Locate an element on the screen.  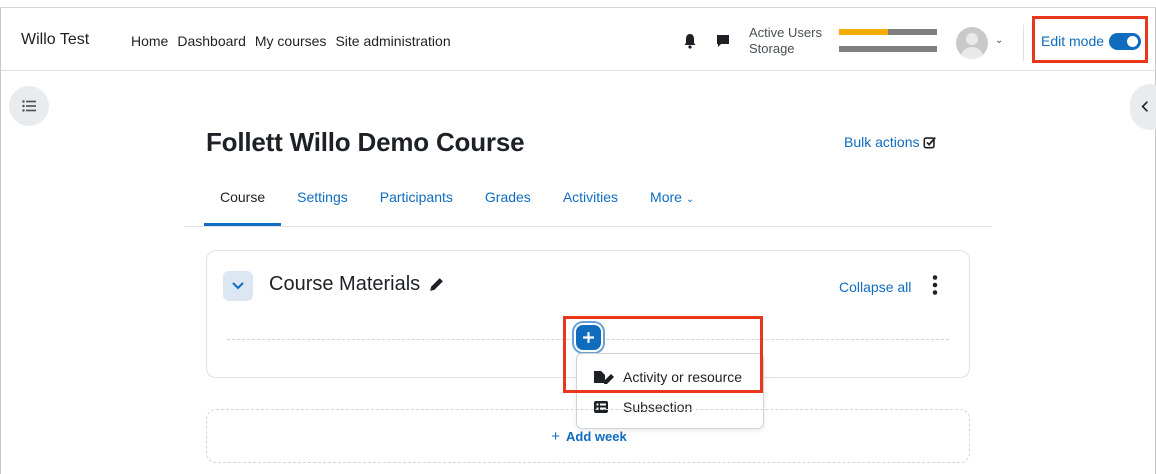
tab-more: More ⌄ is located at coordinates (672, 207).